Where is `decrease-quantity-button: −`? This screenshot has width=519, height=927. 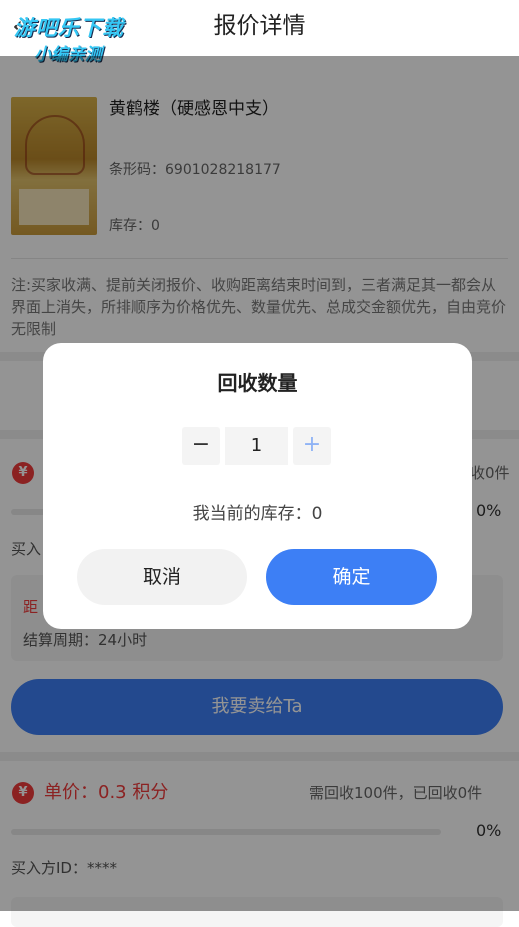
decrease-quantity-button: − is located at coordinates (201, 446).